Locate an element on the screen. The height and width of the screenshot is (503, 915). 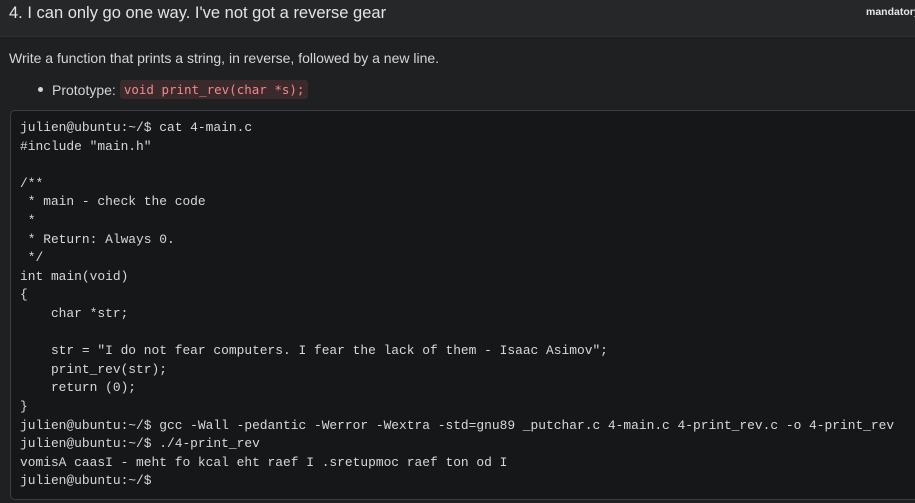
bullet-icon is located at coordinates (40, 89).